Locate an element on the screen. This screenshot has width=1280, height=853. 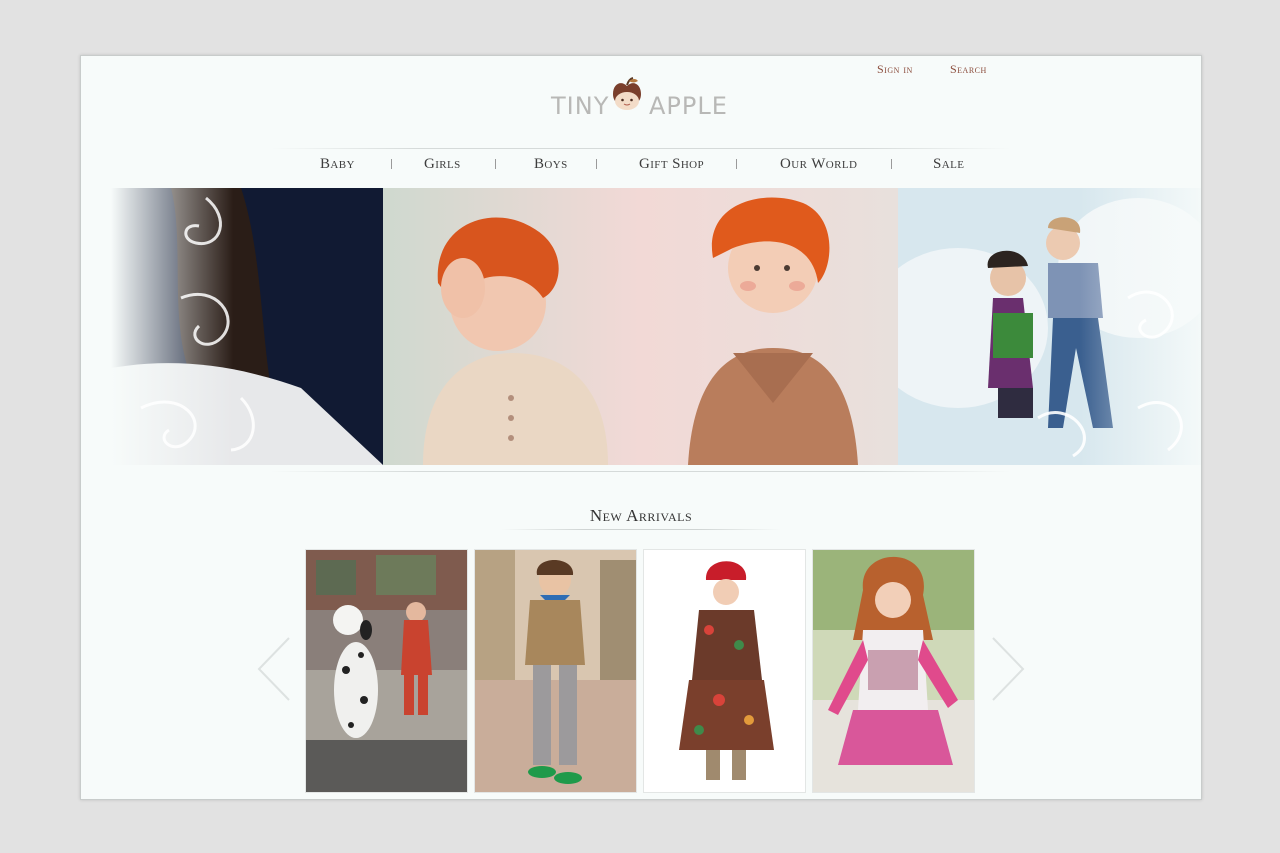
nav-item-our-world: Our World is located at coordinates (818, 164).